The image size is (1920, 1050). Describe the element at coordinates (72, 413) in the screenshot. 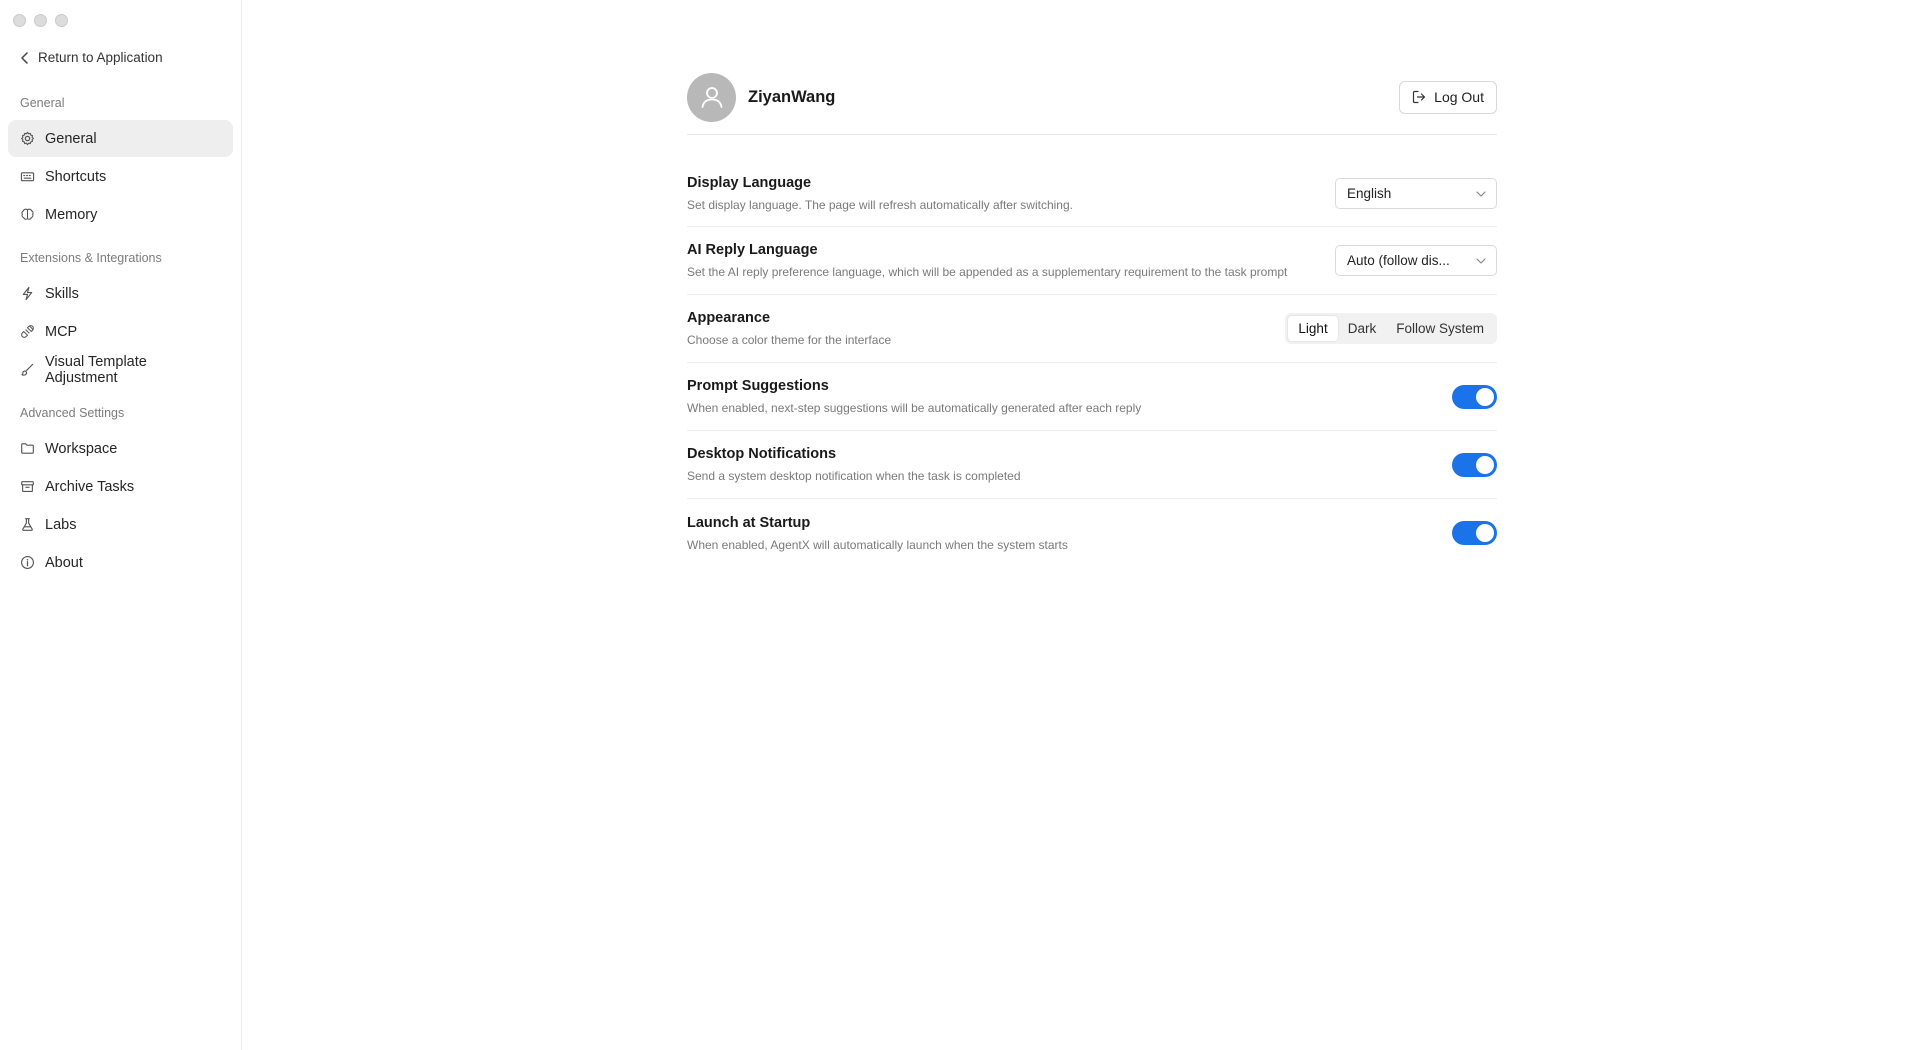

I see `section-label: Advanced Settings` at that location.